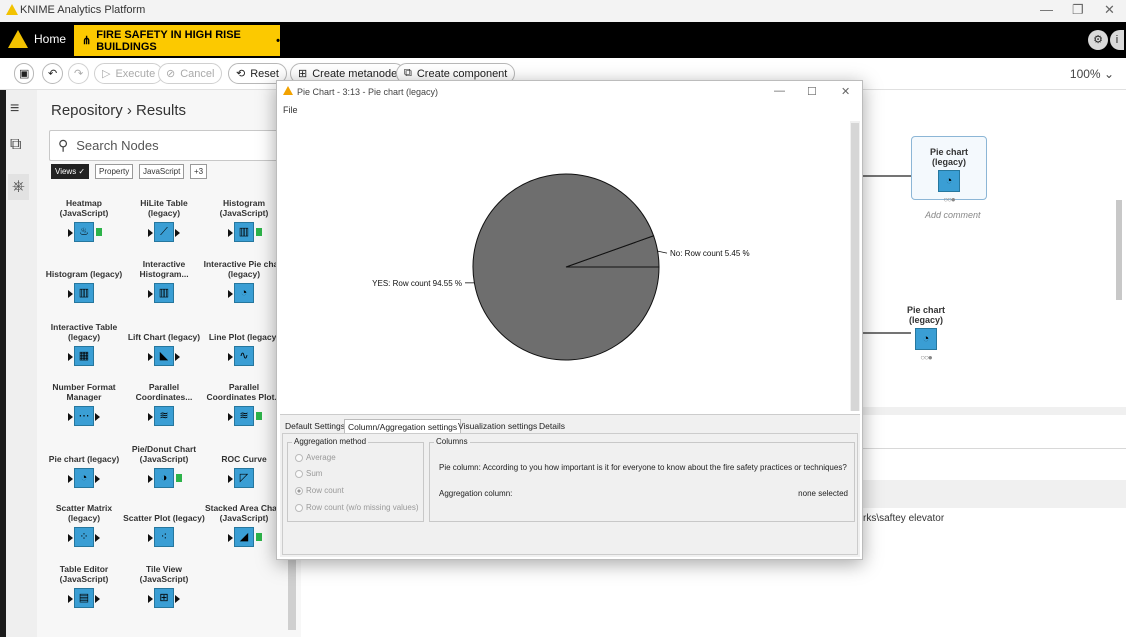  Describe the element at coordinates (161, 293) in the screenshot. I see `histogram-icon: ▥` at that location.